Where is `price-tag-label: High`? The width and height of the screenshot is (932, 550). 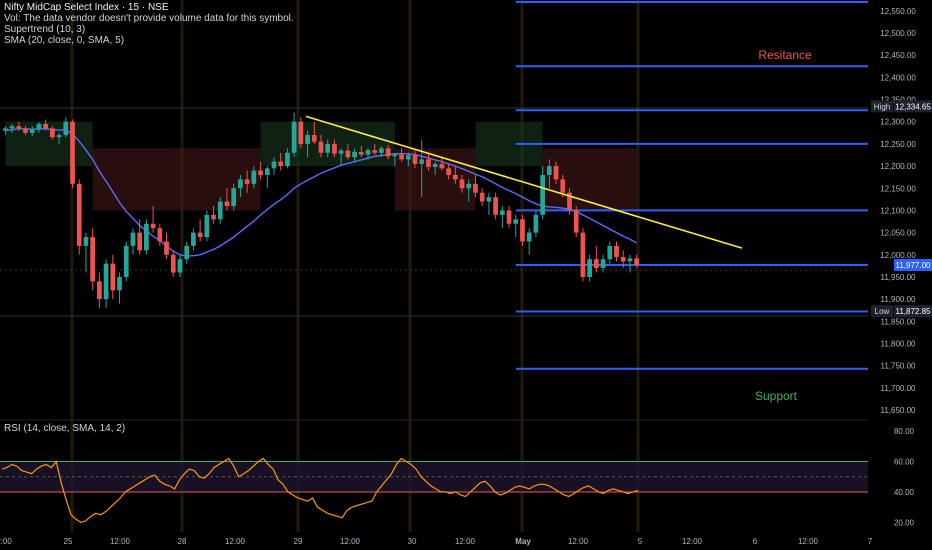 price-tag-label: High is located at coordinates (882, 106).